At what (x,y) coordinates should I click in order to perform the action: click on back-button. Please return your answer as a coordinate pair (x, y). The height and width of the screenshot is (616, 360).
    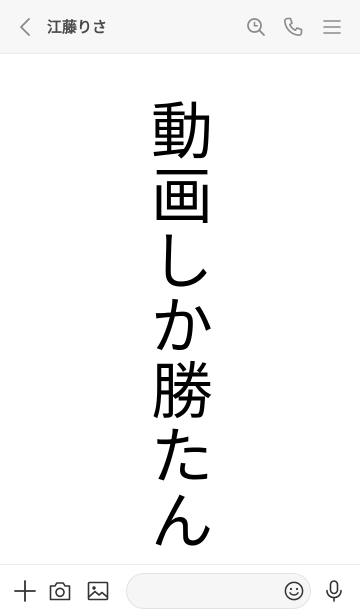
    Looking at the image, I should click on (26, 27).